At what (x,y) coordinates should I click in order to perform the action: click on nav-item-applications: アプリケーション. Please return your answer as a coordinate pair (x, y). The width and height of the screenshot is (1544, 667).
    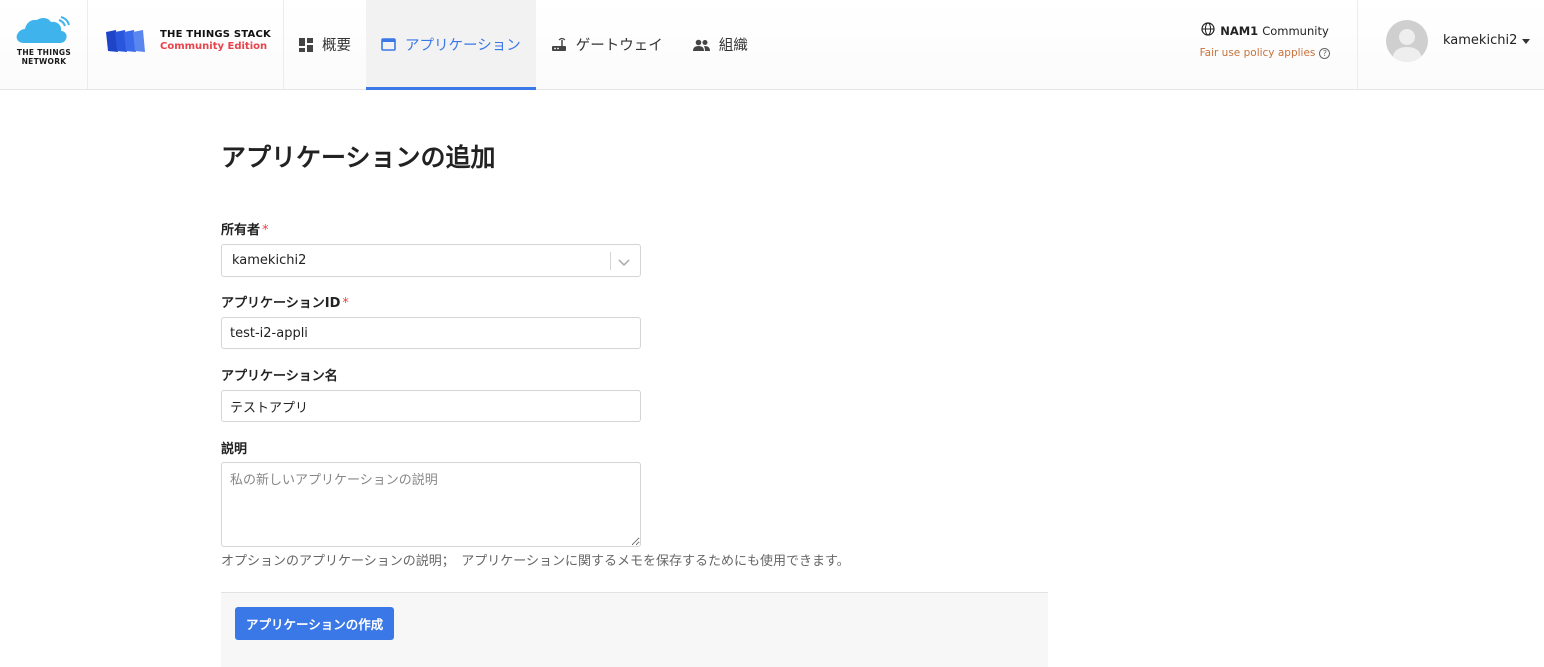
    Looking at the image, I should click on (451, 45).